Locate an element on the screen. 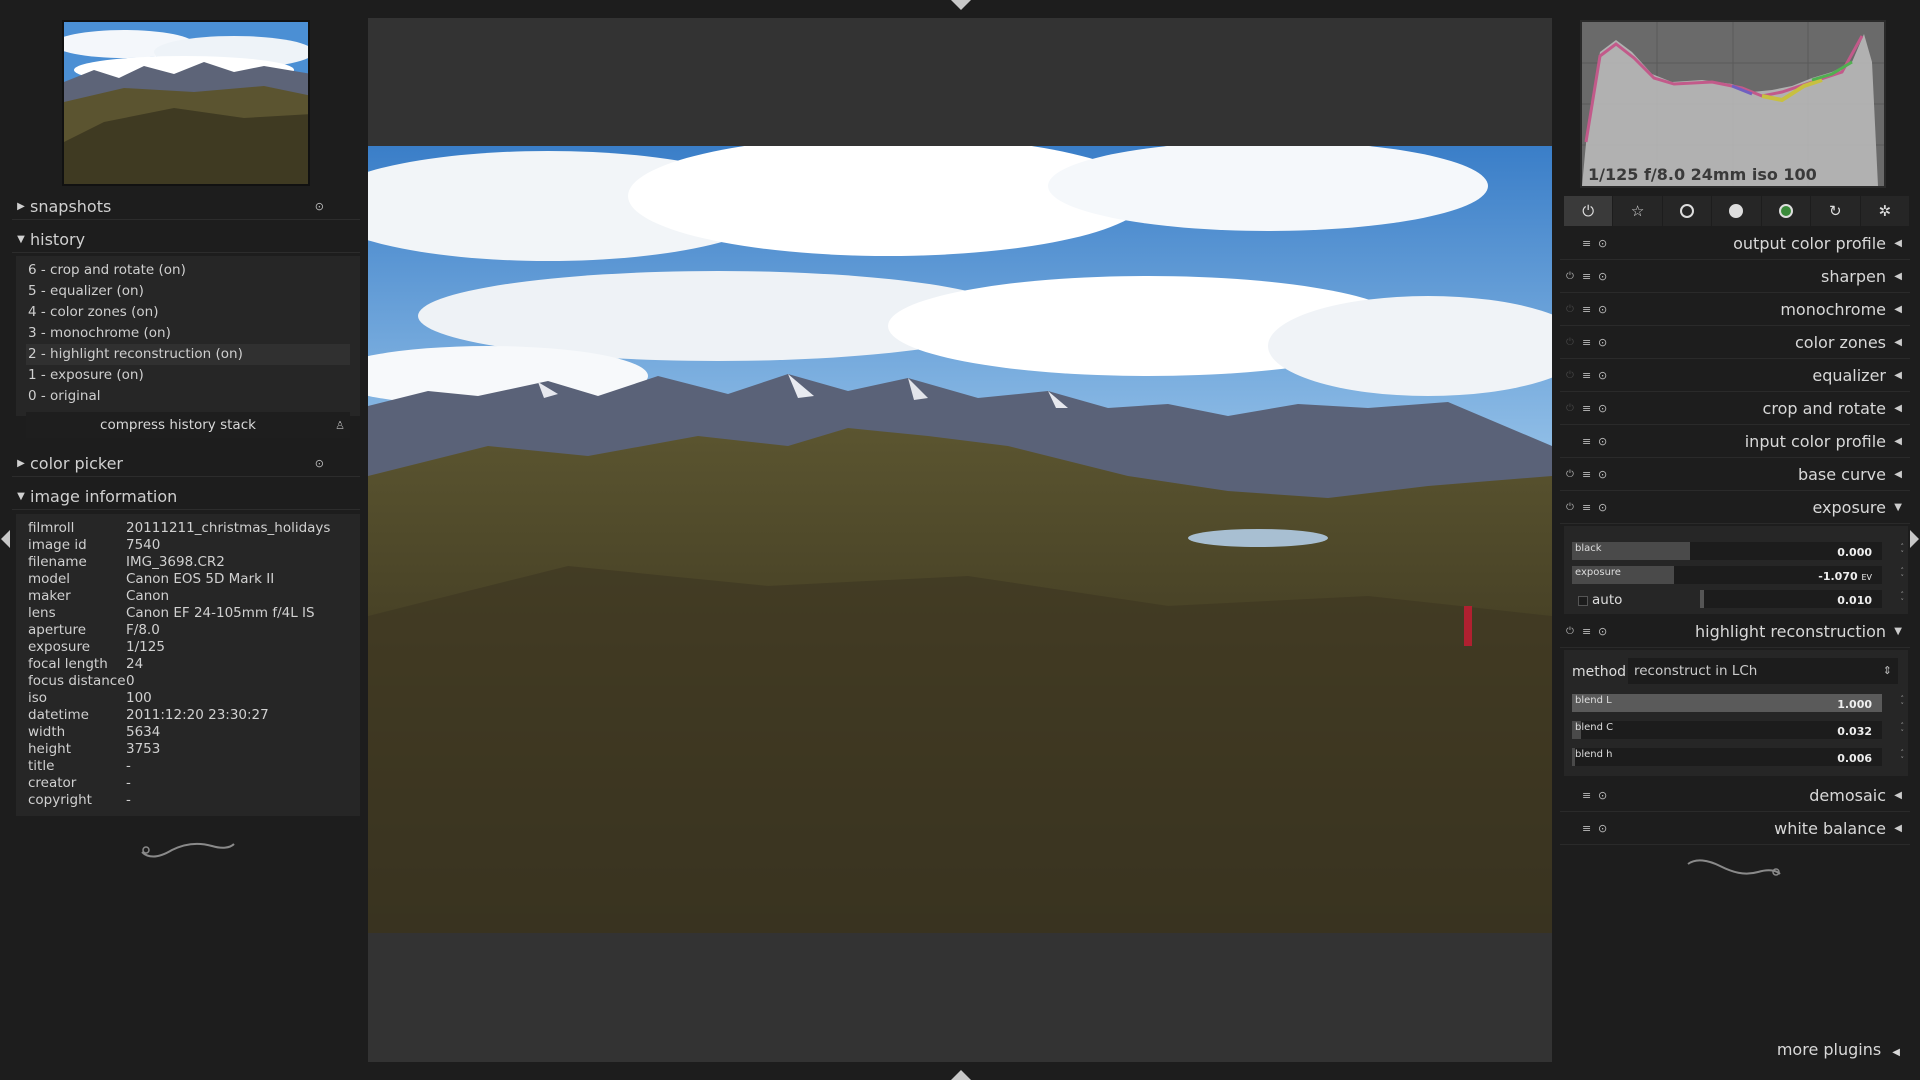  history-item-selected: 2 - highlight reconstruction (on) is located at coordinates (188, 354).